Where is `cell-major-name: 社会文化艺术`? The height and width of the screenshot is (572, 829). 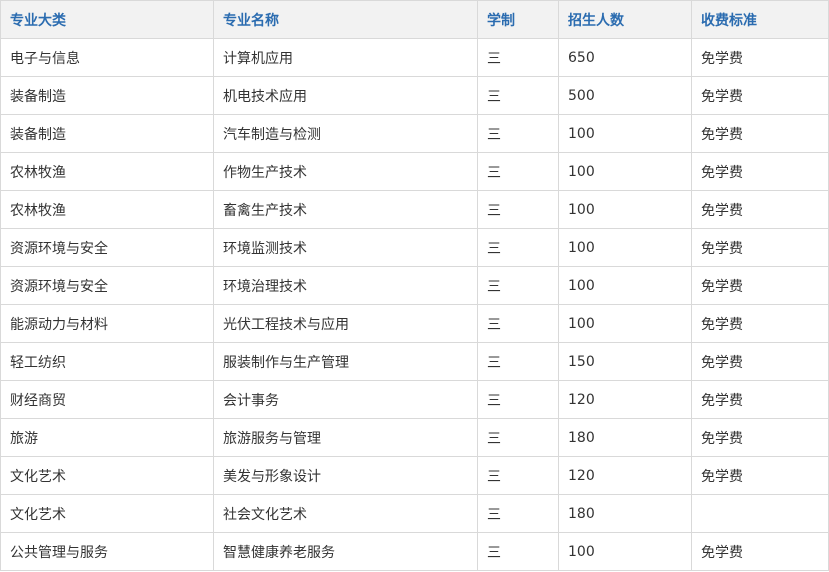
cell-major-name: 社会文化艺术 is located at coordinates (345, 513).